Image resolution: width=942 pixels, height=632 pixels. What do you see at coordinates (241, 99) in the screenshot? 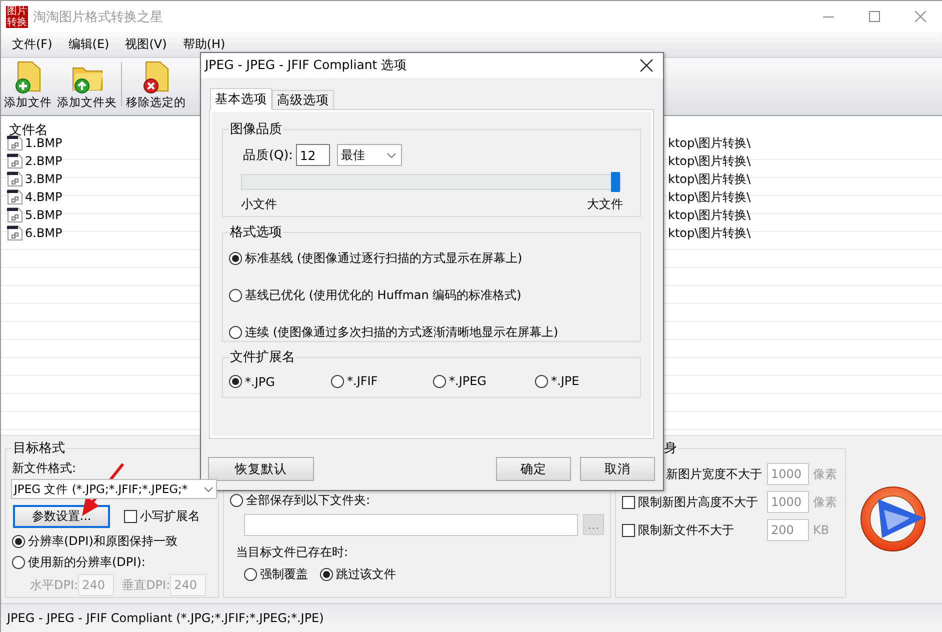
I see `tab: 基本选项` at bounding box center [241, 99].